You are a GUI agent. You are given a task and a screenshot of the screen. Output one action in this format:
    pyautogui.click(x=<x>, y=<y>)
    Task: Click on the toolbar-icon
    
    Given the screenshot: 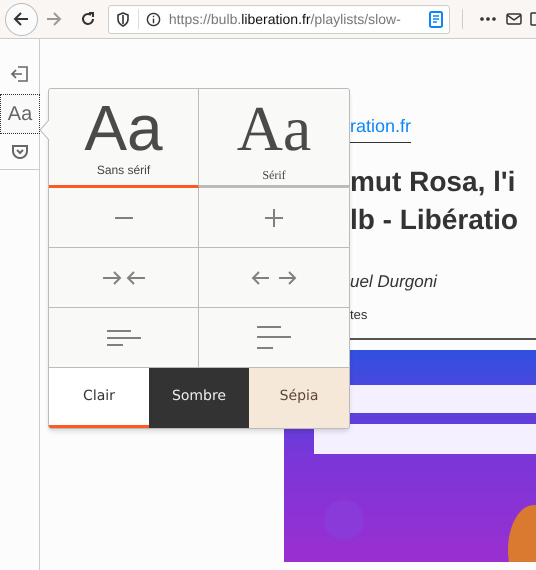 What is the action you would take?
    pyautogui.click(x=533, y=19)
    